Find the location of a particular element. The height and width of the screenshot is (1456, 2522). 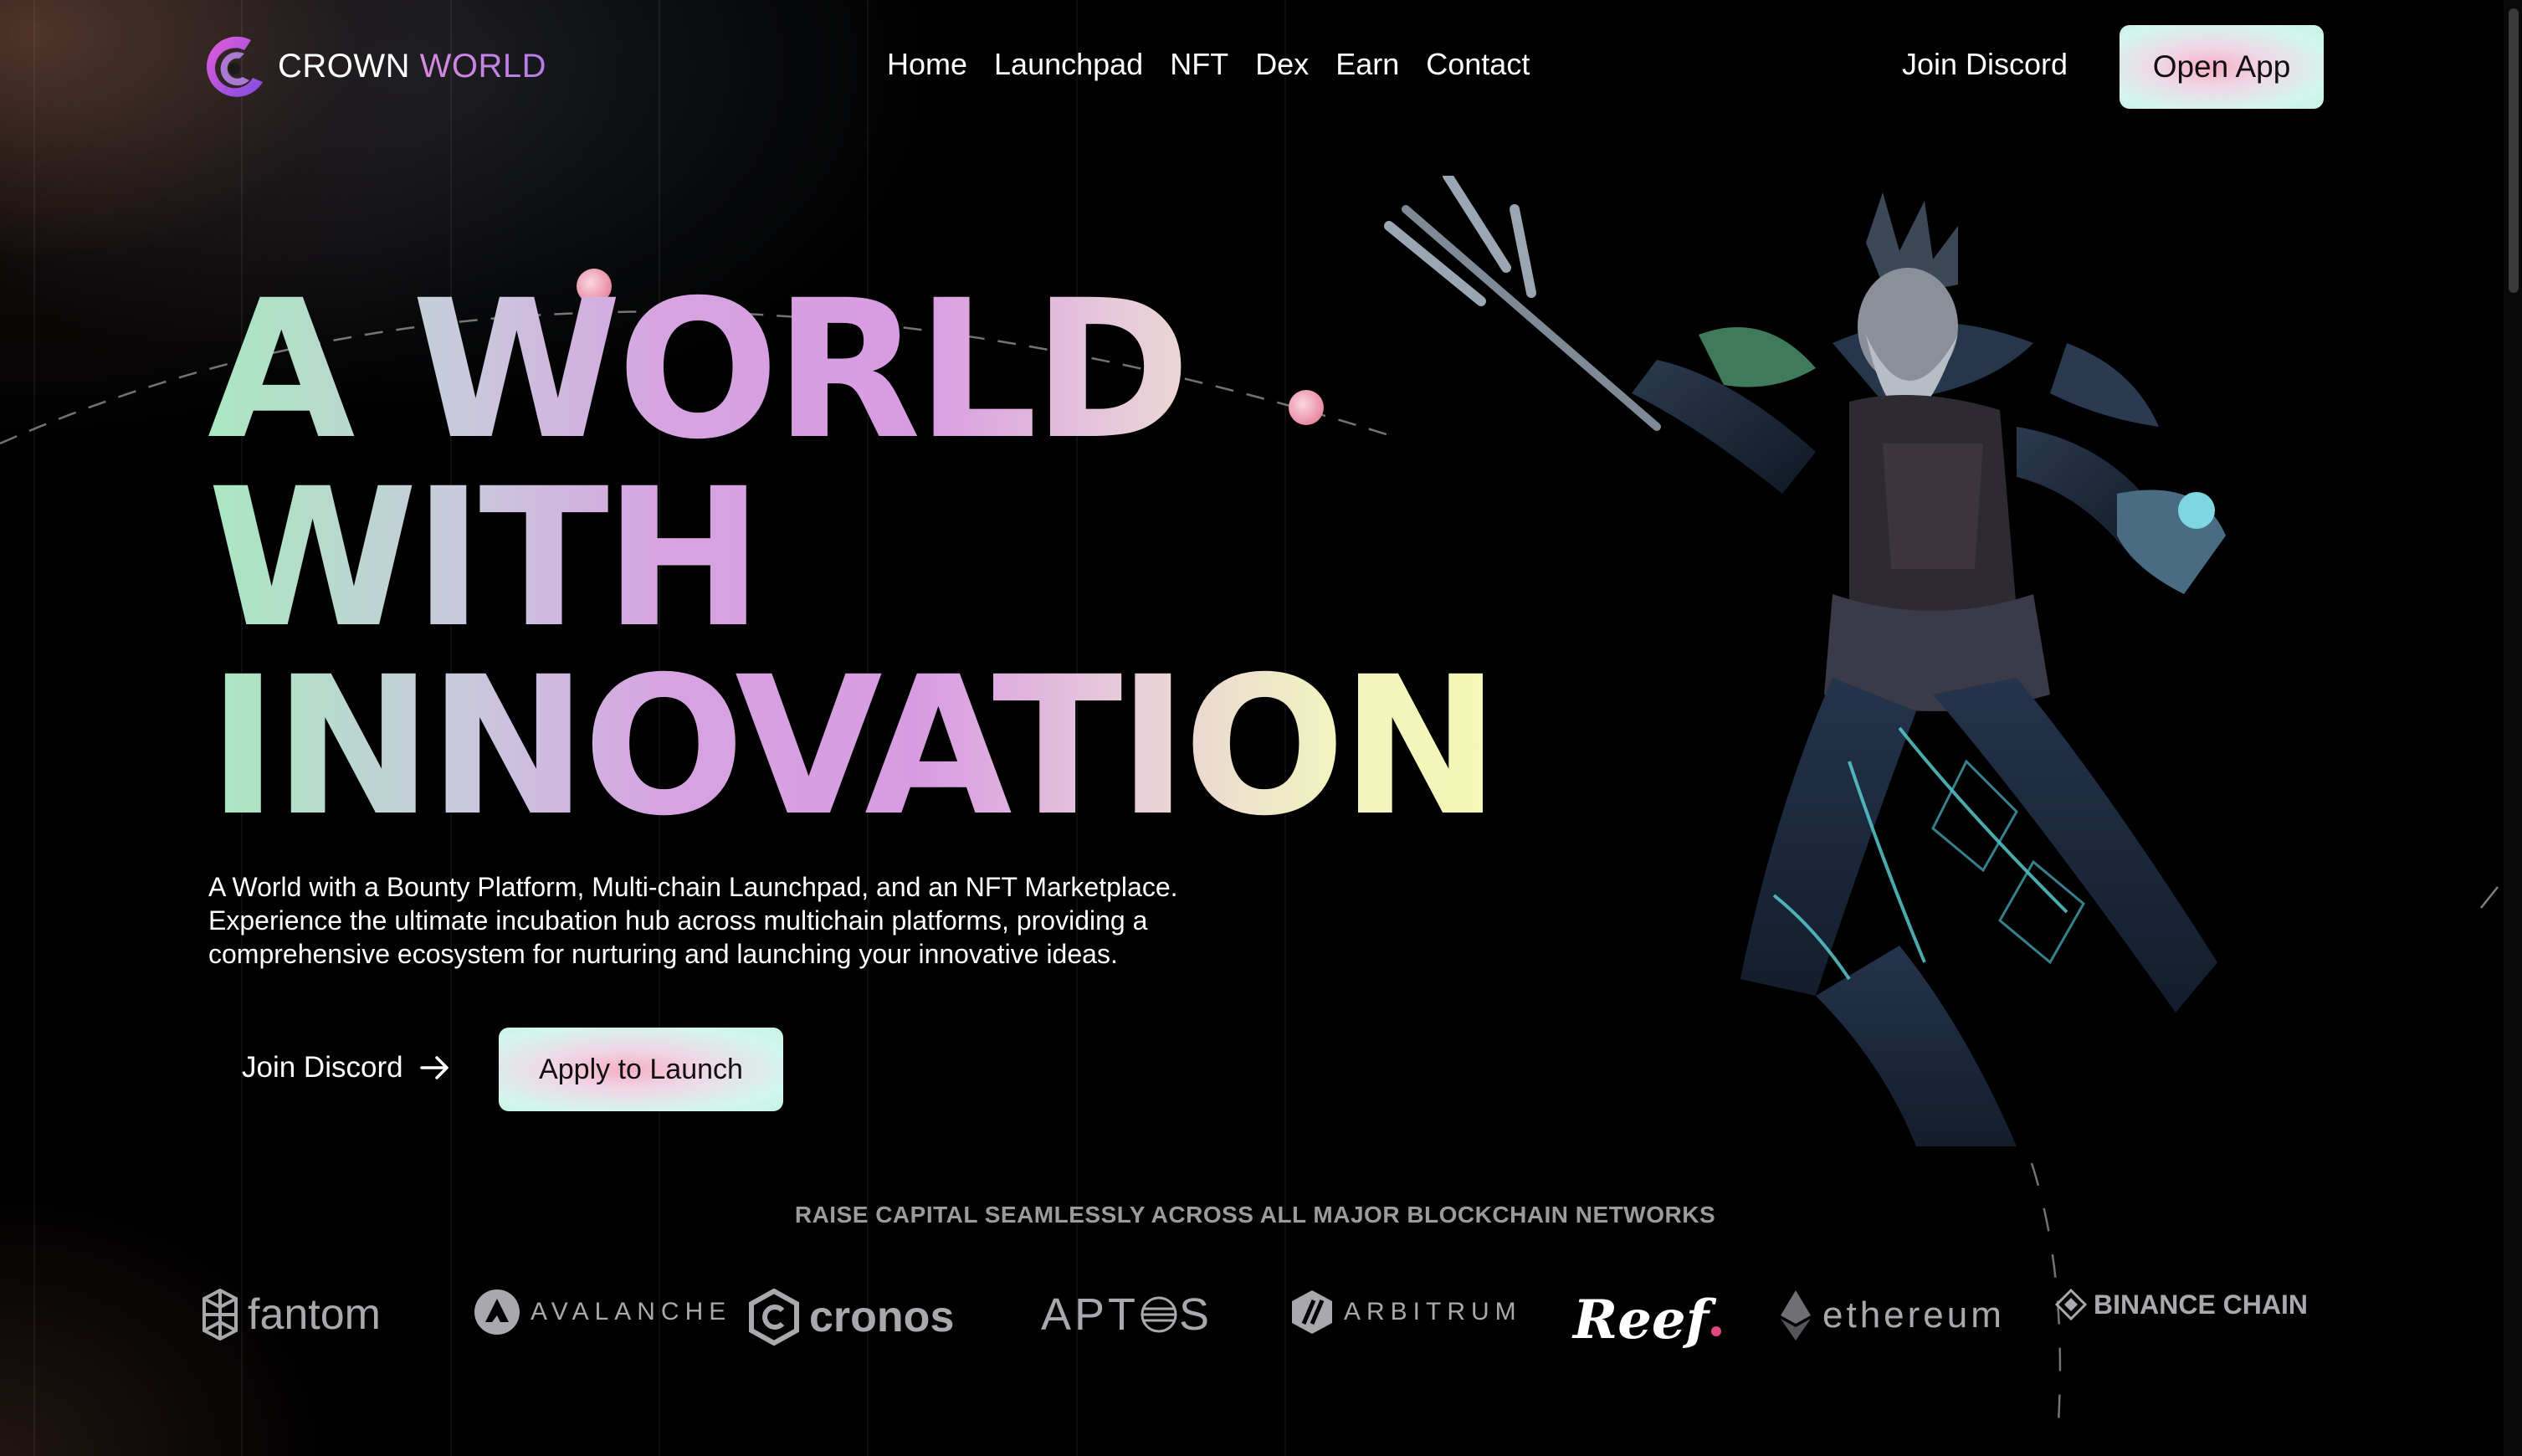

chain-logo-fantom: fantom is located at coordinates (291, 1315).